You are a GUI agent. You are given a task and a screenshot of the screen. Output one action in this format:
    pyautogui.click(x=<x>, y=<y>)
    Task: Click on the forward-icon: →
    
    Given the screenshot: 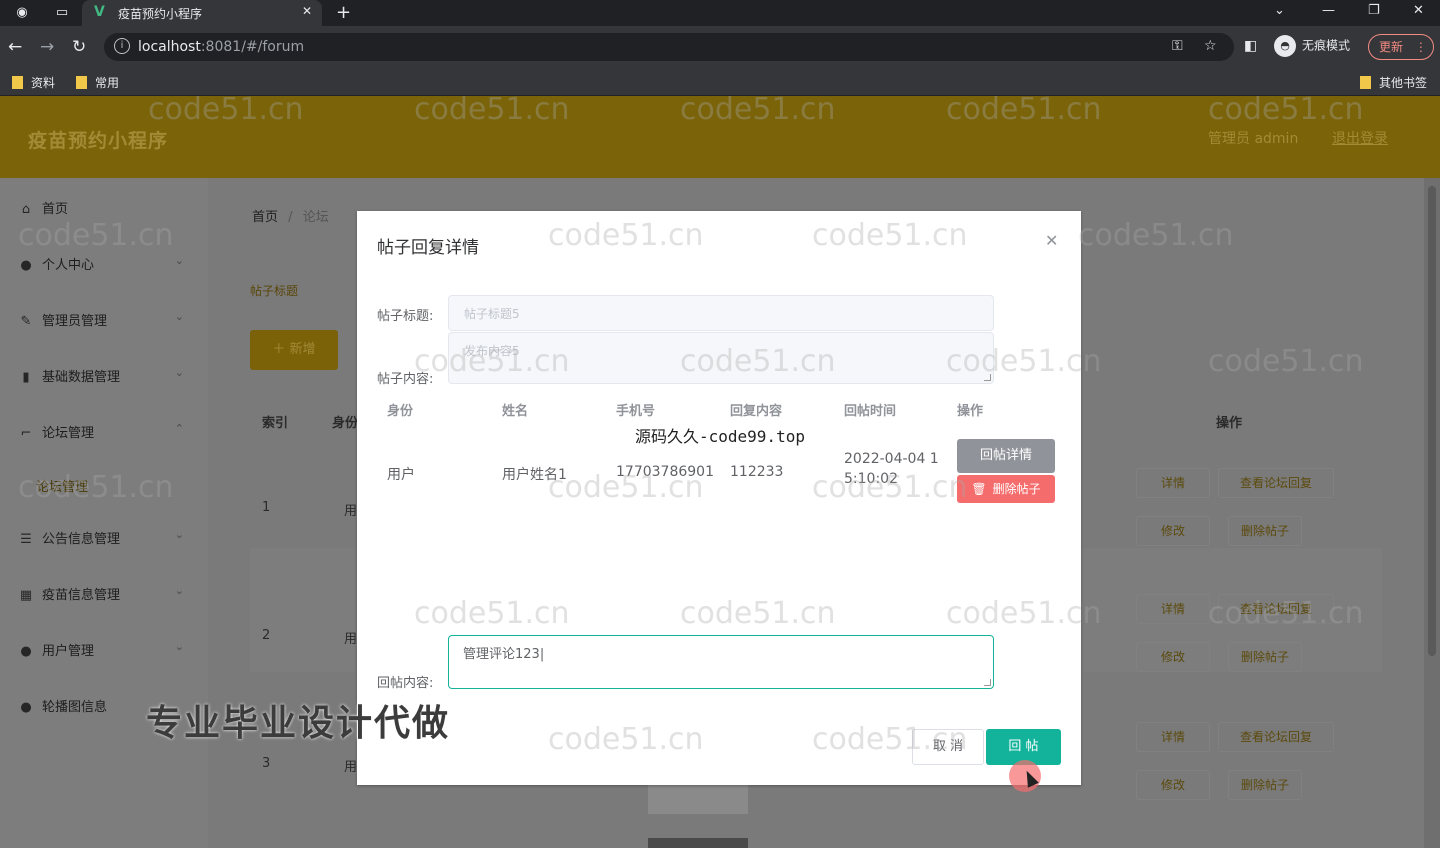 What is the action you would take?
    pyautogui.click(x=47, y=47)
    